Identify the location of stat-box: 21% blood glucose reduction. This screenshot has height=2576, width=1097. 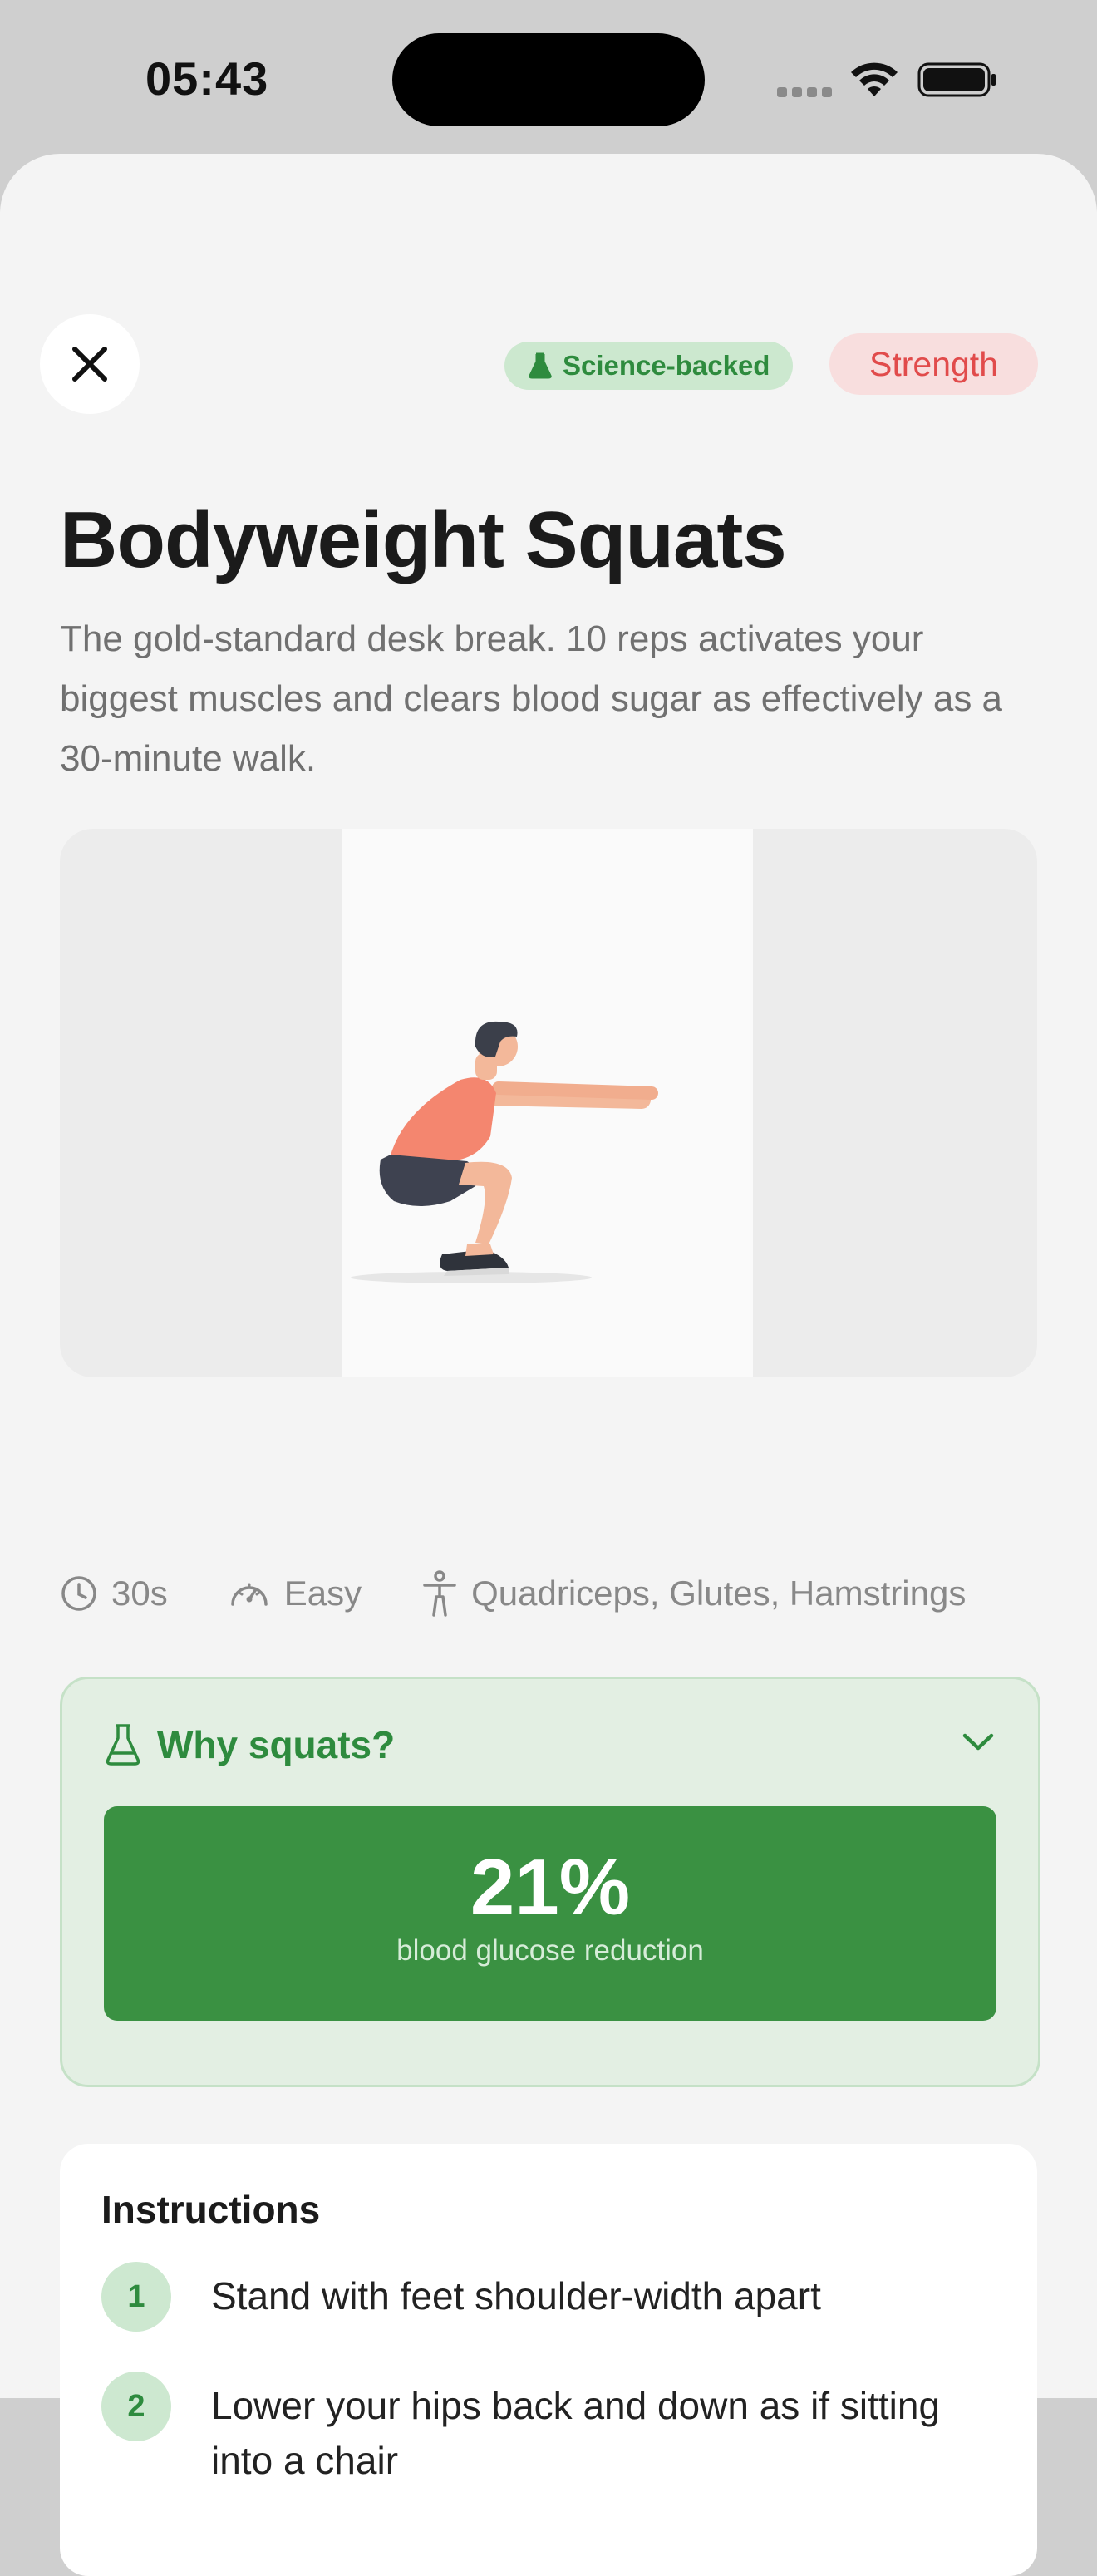
(550, 1913).